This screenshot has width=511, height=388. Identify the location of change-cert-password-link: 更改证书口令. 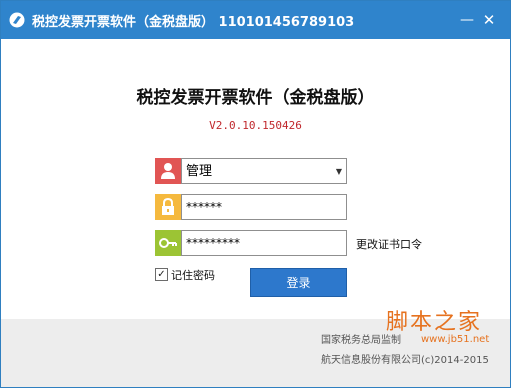
(389, 244).